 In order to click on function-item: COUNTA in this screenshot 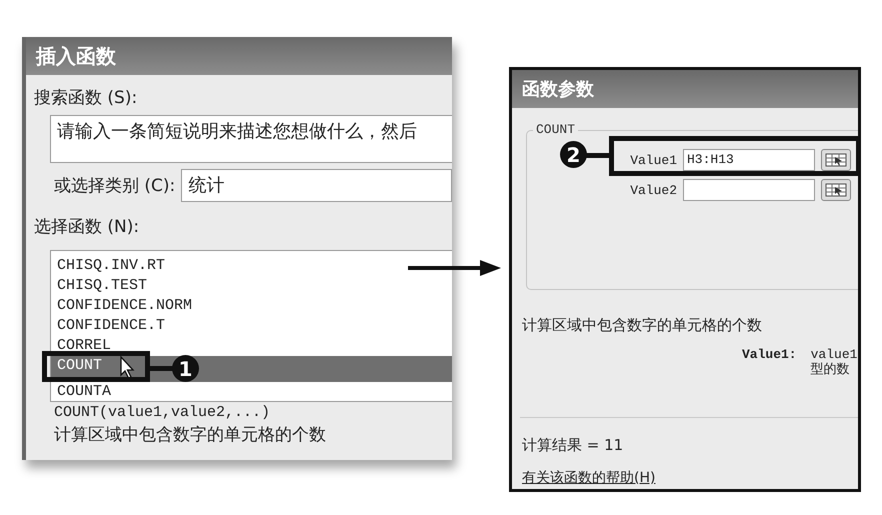, I will do `click(251, 392)`.